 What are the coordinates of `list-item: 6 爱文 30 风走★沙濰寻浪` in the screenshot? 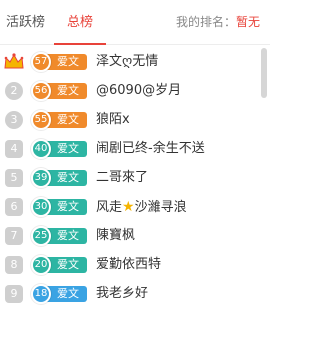 It's located at (129, 207).